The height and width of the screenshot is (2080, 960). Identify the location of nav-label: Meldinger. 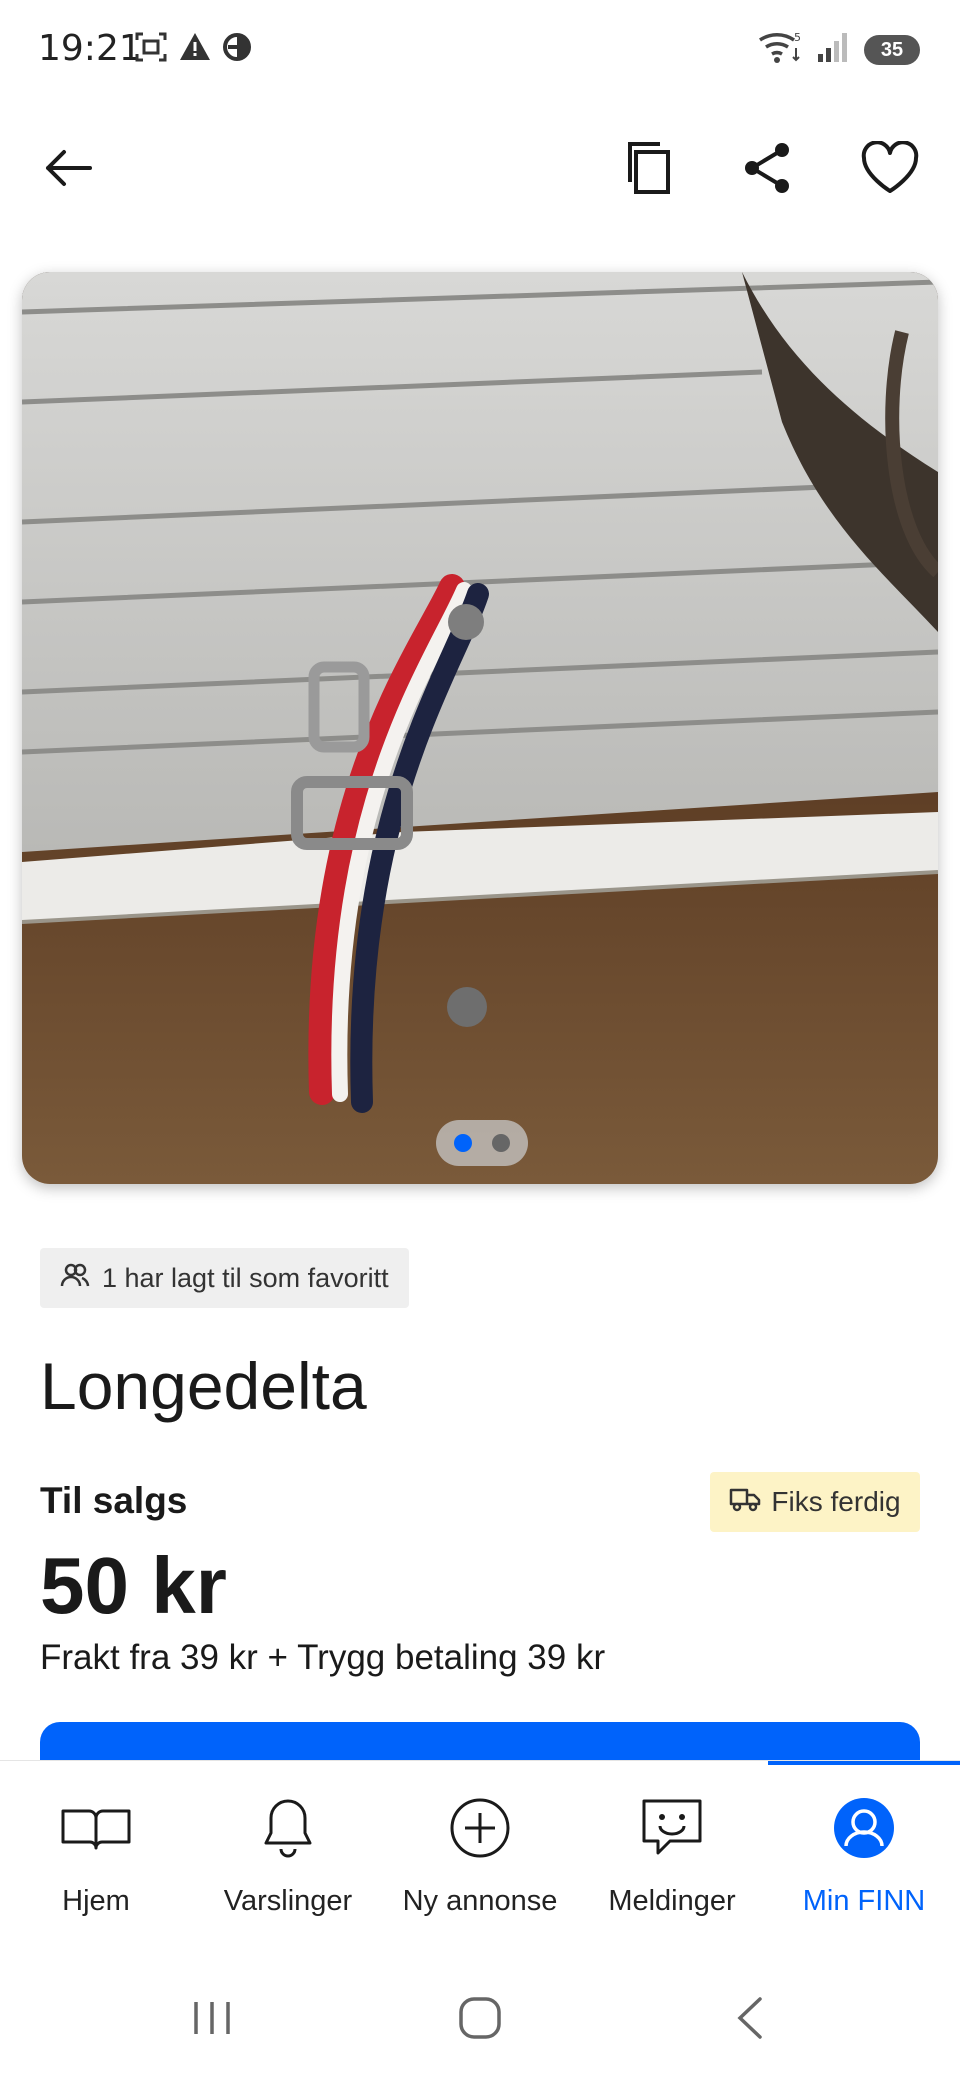
(672, 1901).